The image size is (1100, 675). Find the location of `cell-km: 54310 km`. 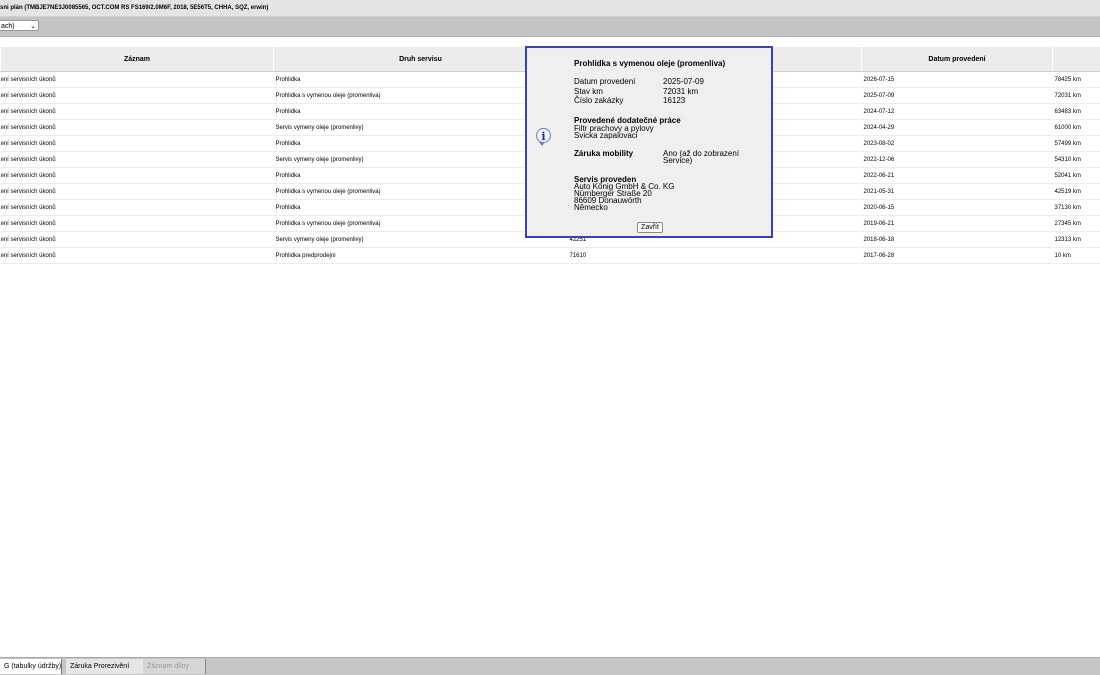

cell-km: 54310 km is located at coordinates (1076, 160).